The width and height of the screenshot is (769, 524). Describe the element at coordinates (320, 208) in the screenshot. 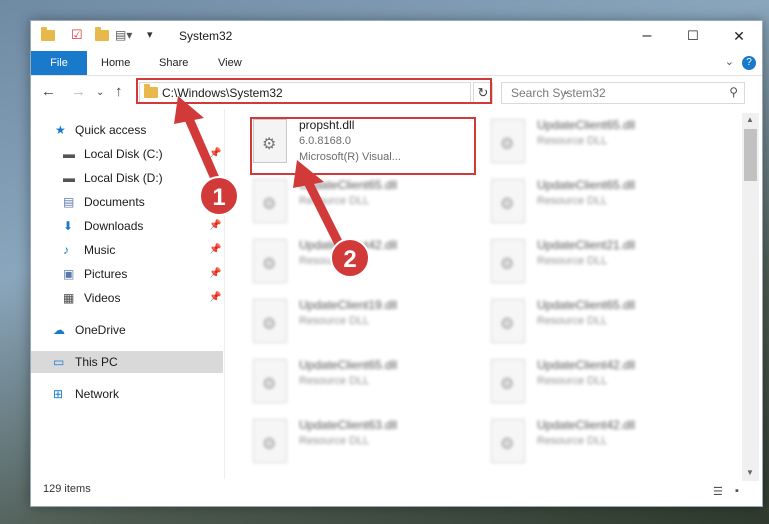

I see `arrow-to-file` at that location.